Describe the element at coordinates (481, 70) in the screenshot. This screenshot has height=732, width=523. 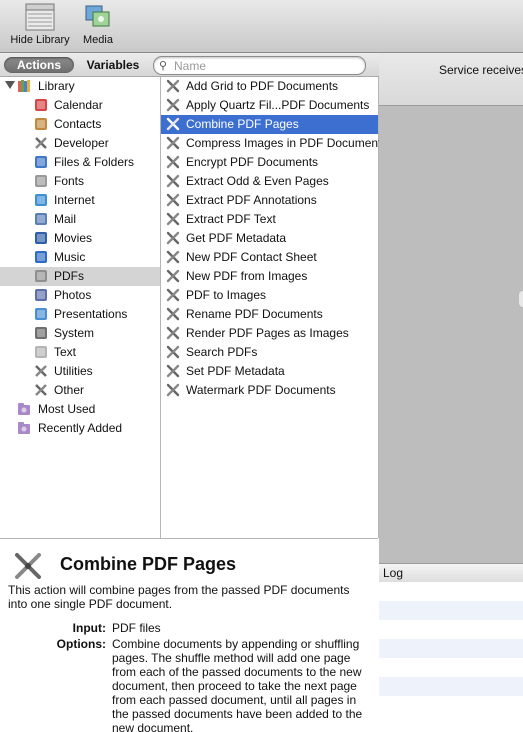
I see `service-receives-label: Service receives` at that location.